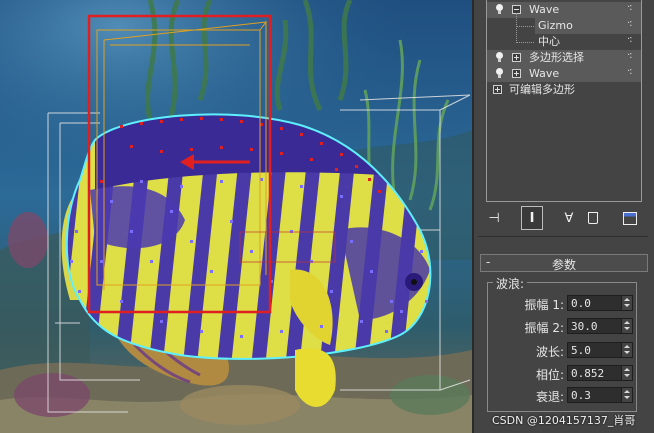  Describe the element at coordinates (549, 42) in the screenshot. I see `stack-subitem-center: 中心` at that location.